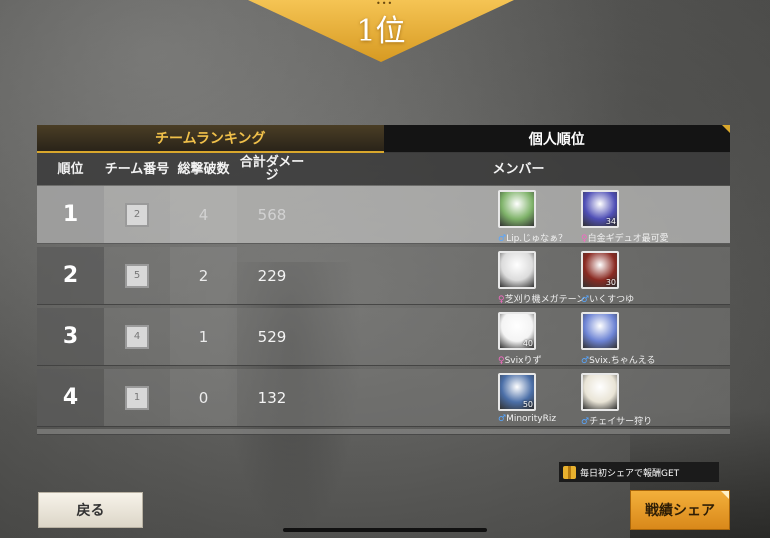 The height and width of the screenshot is (538, 770). I want to click on header-team: チーム番号, so click(137, 169).